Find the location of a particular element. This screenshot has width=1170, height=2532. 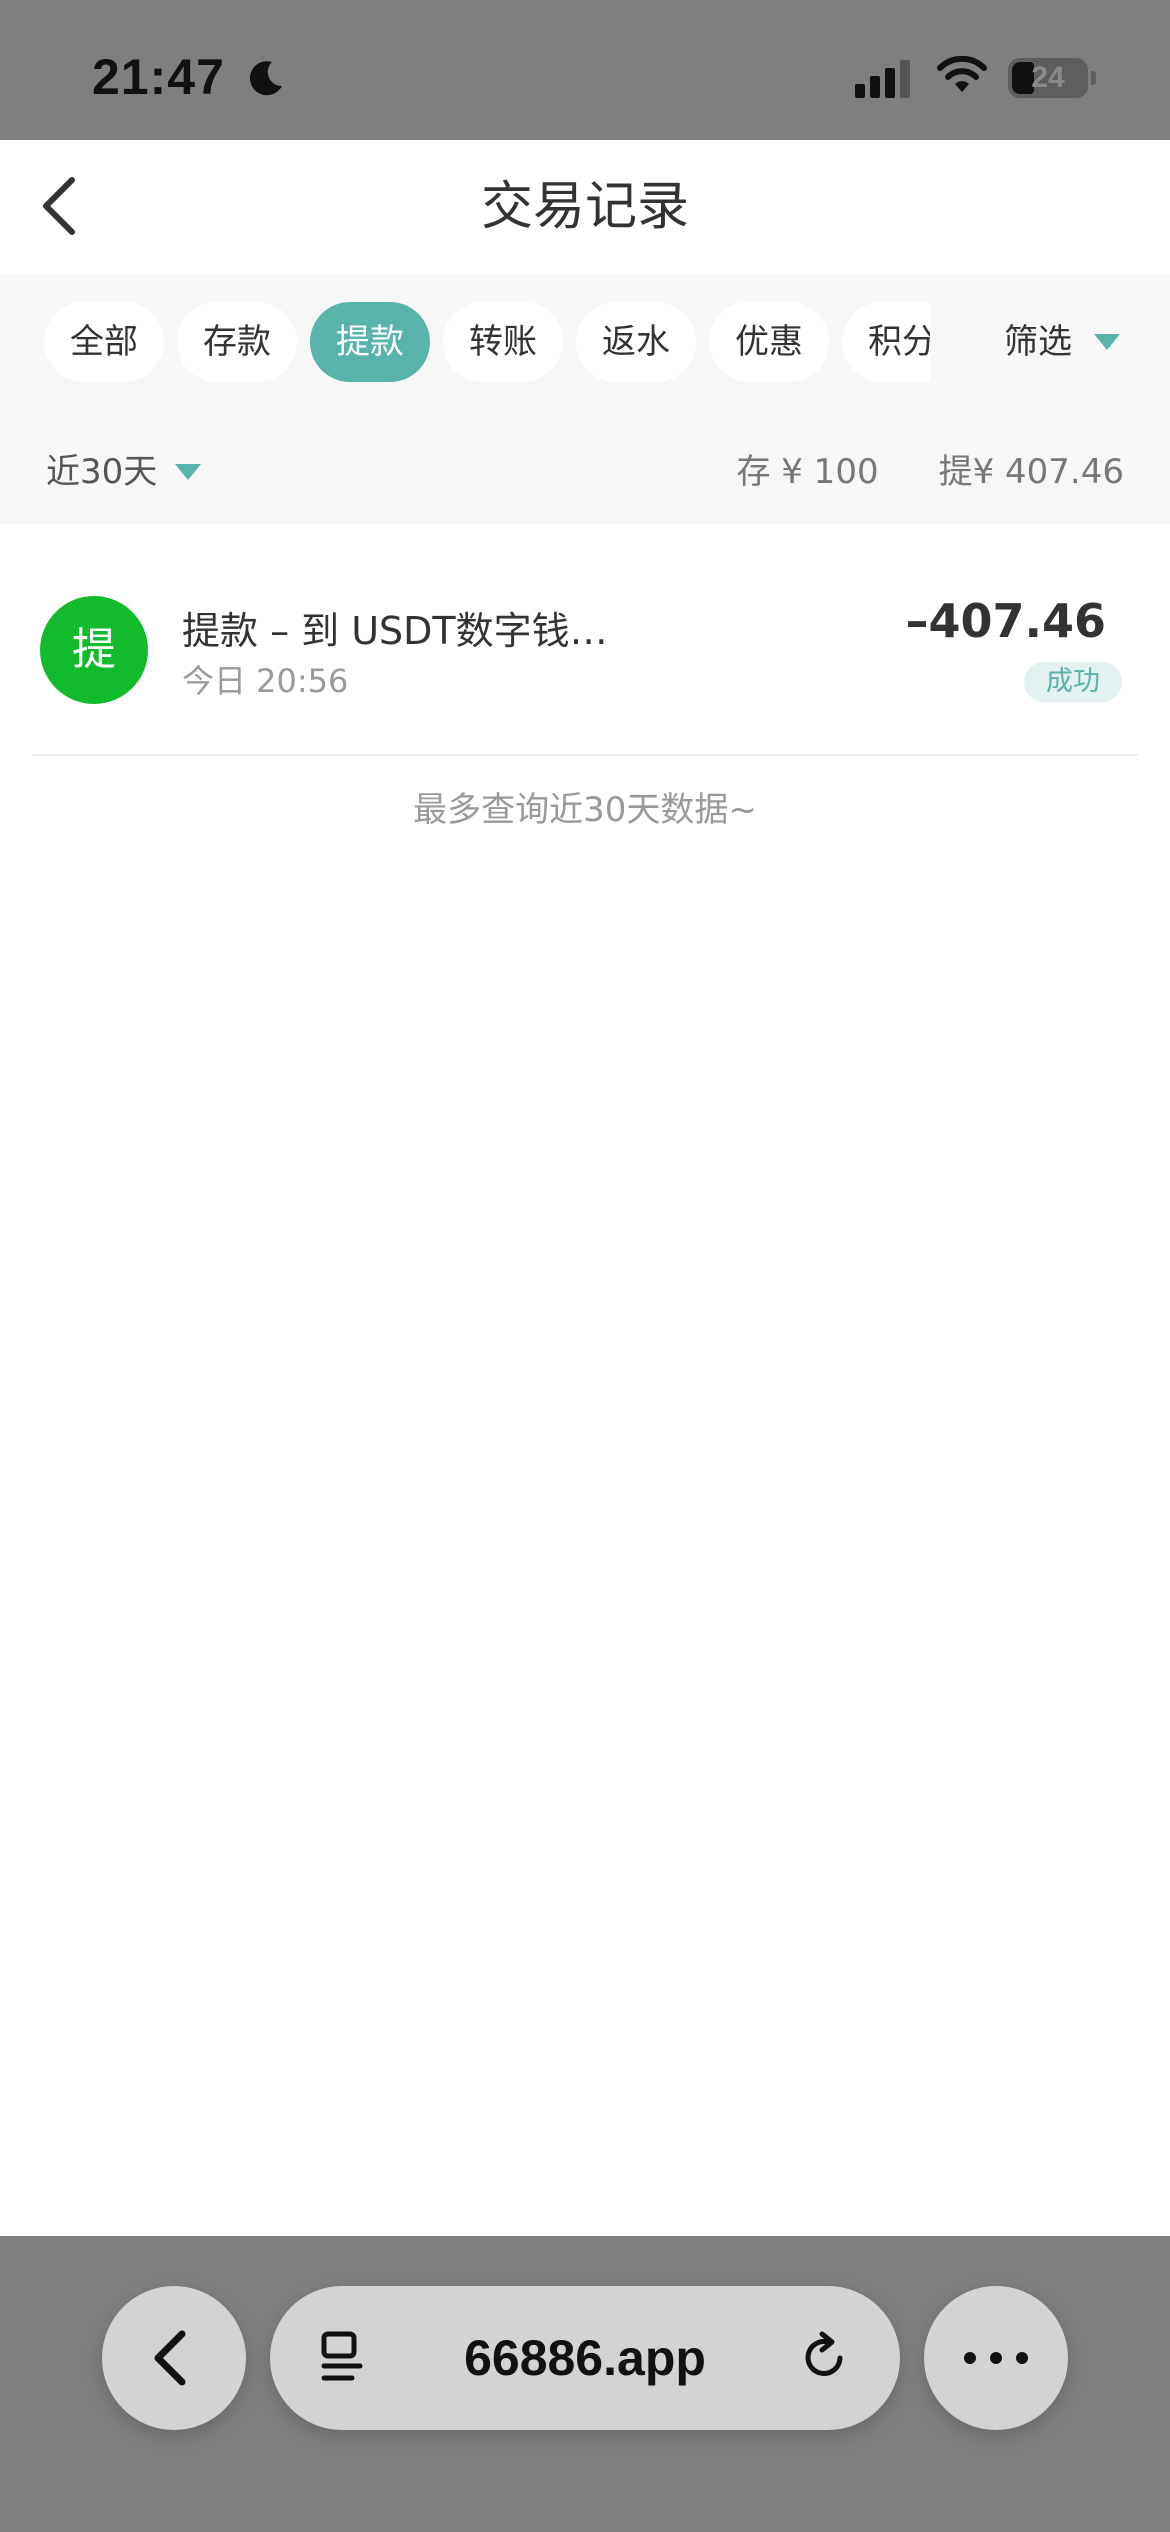

tab-points: 积分 is located at coordinates (886, 342).